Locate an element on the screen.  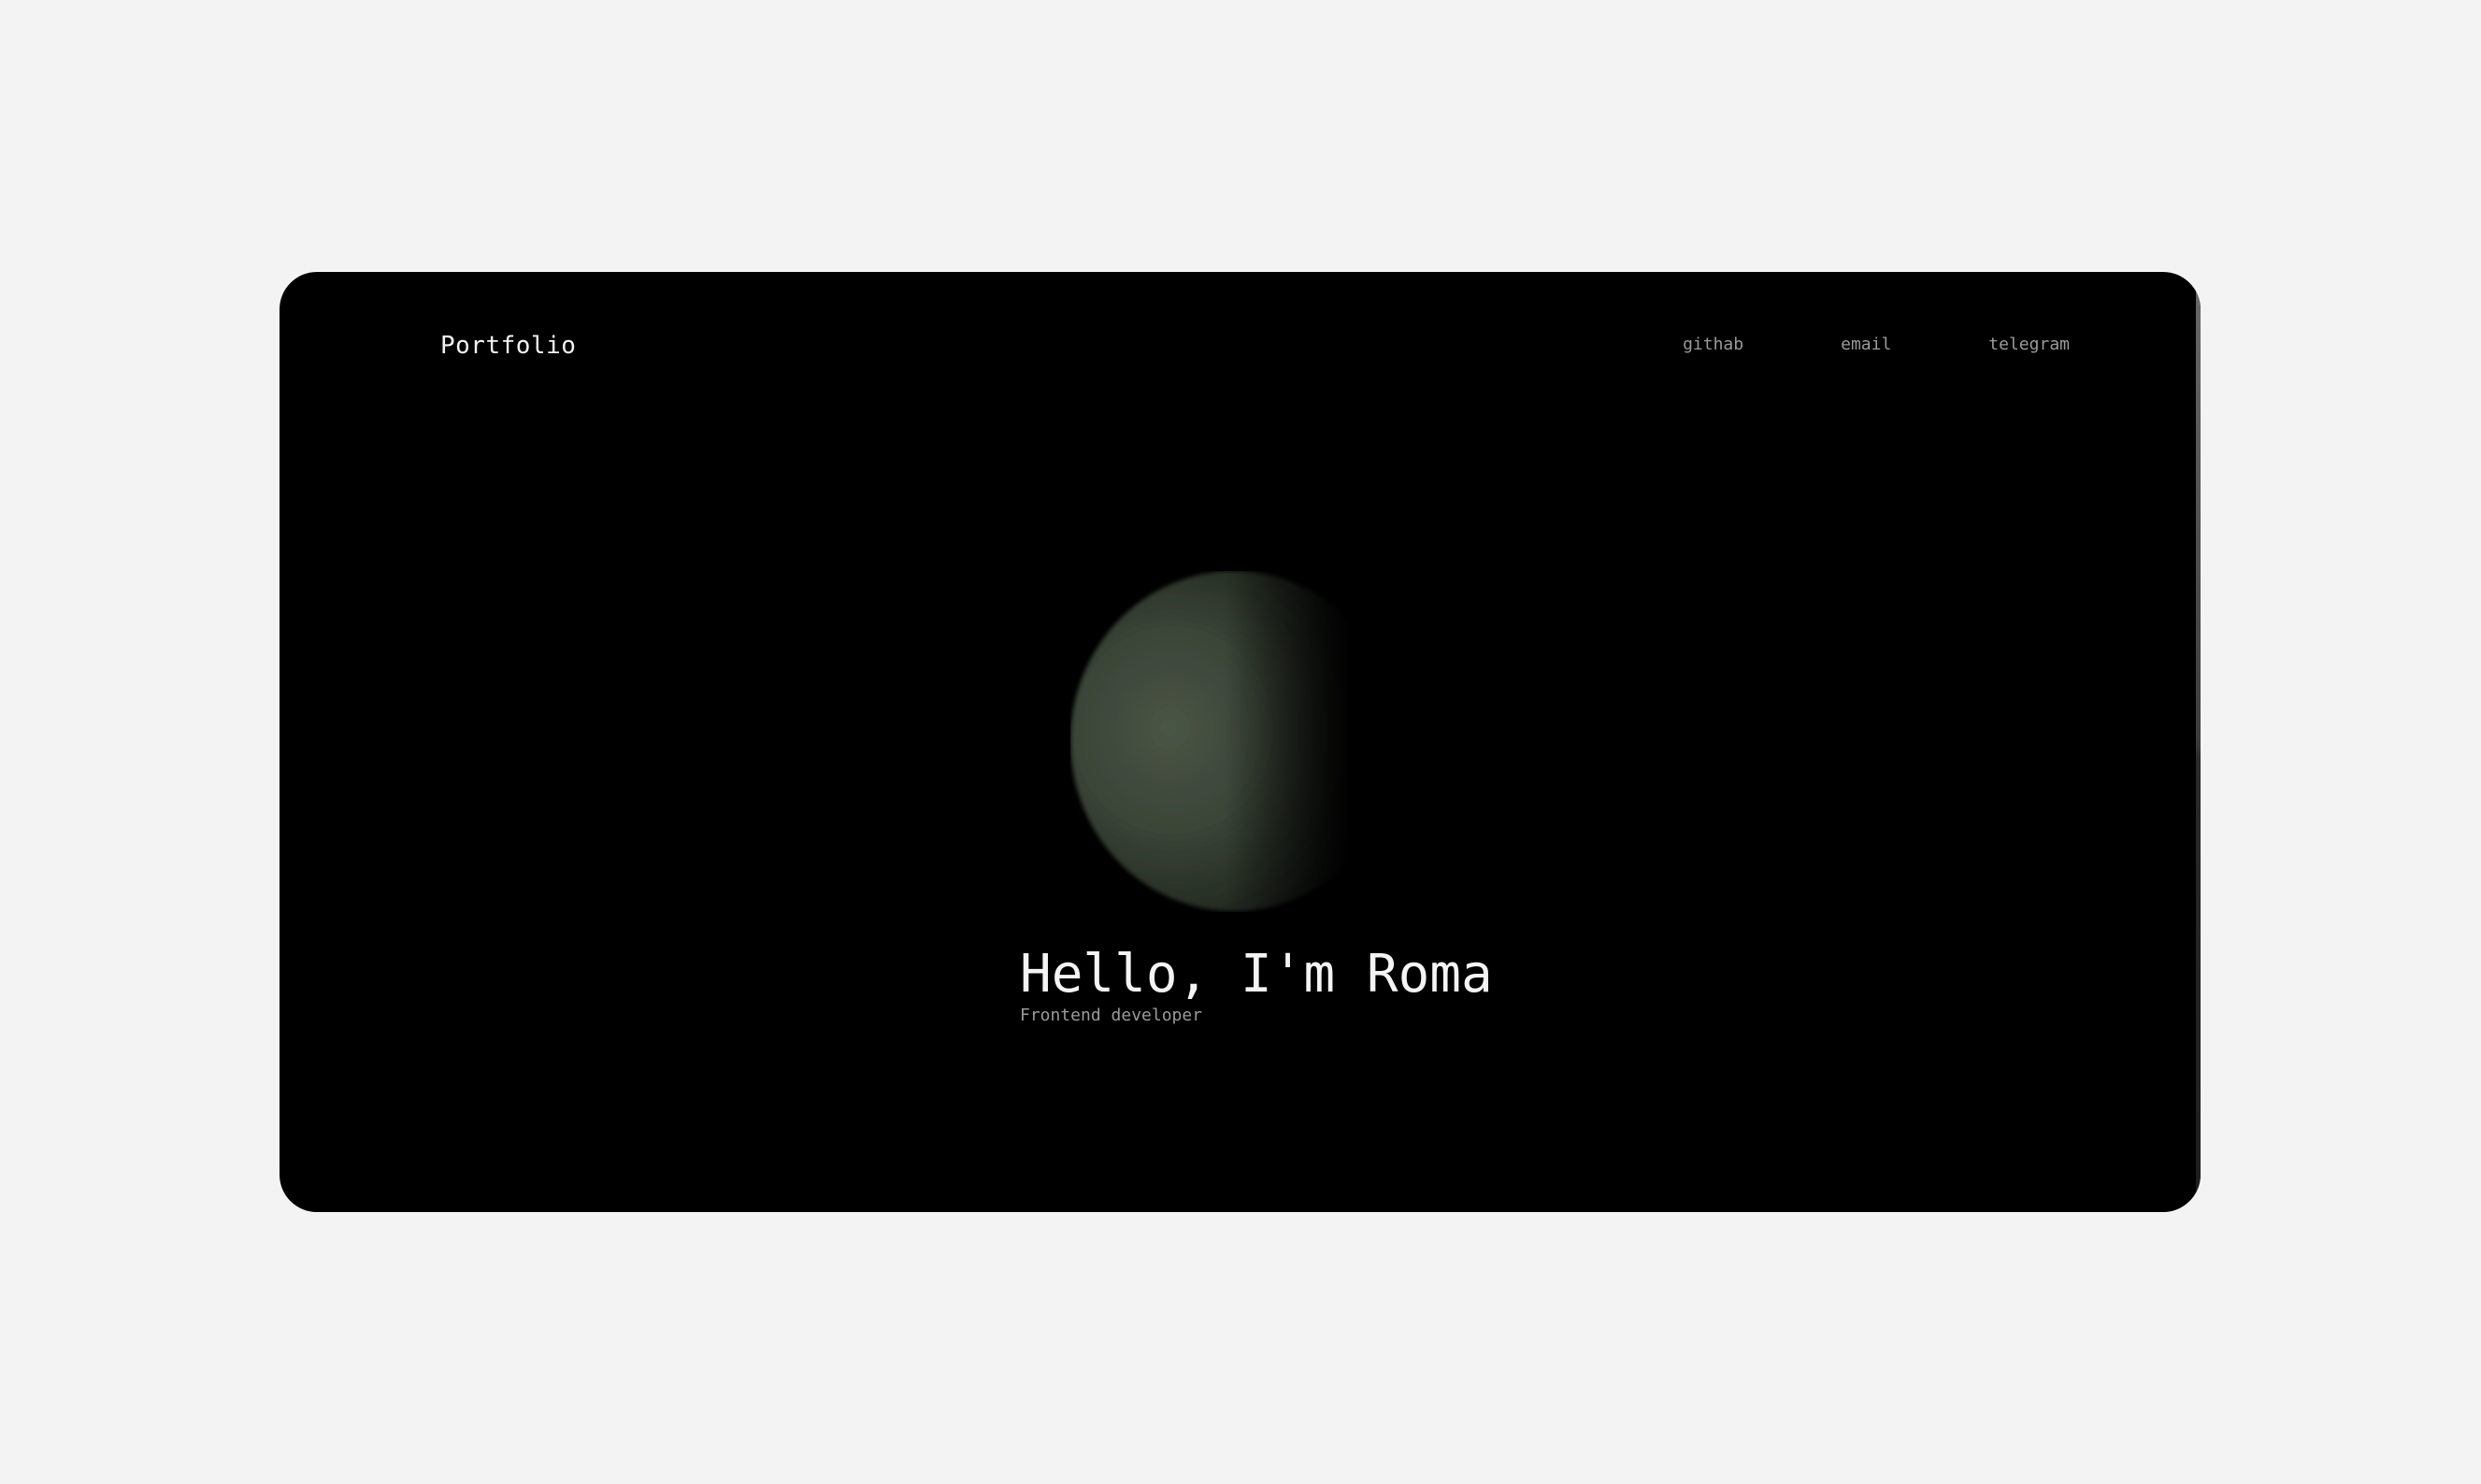
hero-section: Hello, I'm Roma Frontend developer is located at coordinates (1256, 983).